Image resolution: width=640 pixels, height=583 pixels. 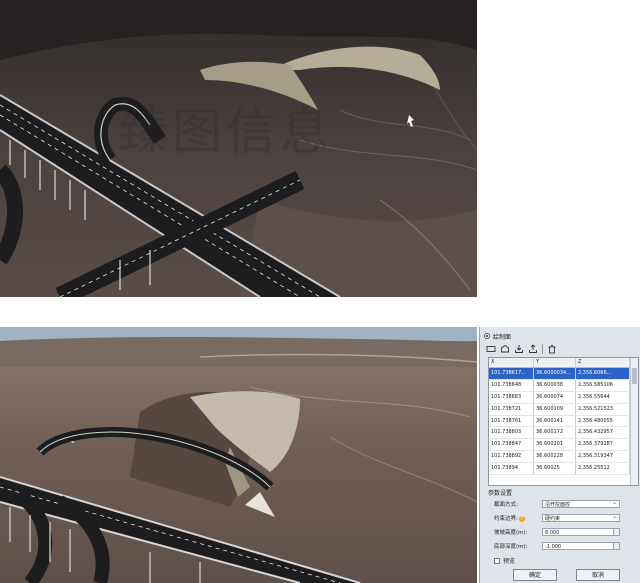 I want to click on cell-x: 101.73894, so click(x=511, y=469).